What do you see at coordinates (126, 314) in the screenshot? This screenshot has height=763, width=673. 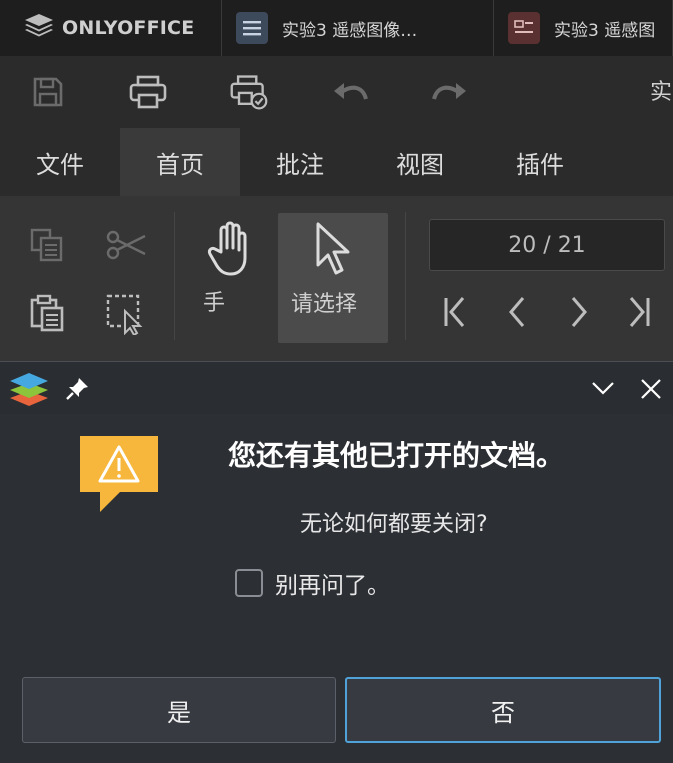 I see `select-all-icon` at bounding box center [126, 314].